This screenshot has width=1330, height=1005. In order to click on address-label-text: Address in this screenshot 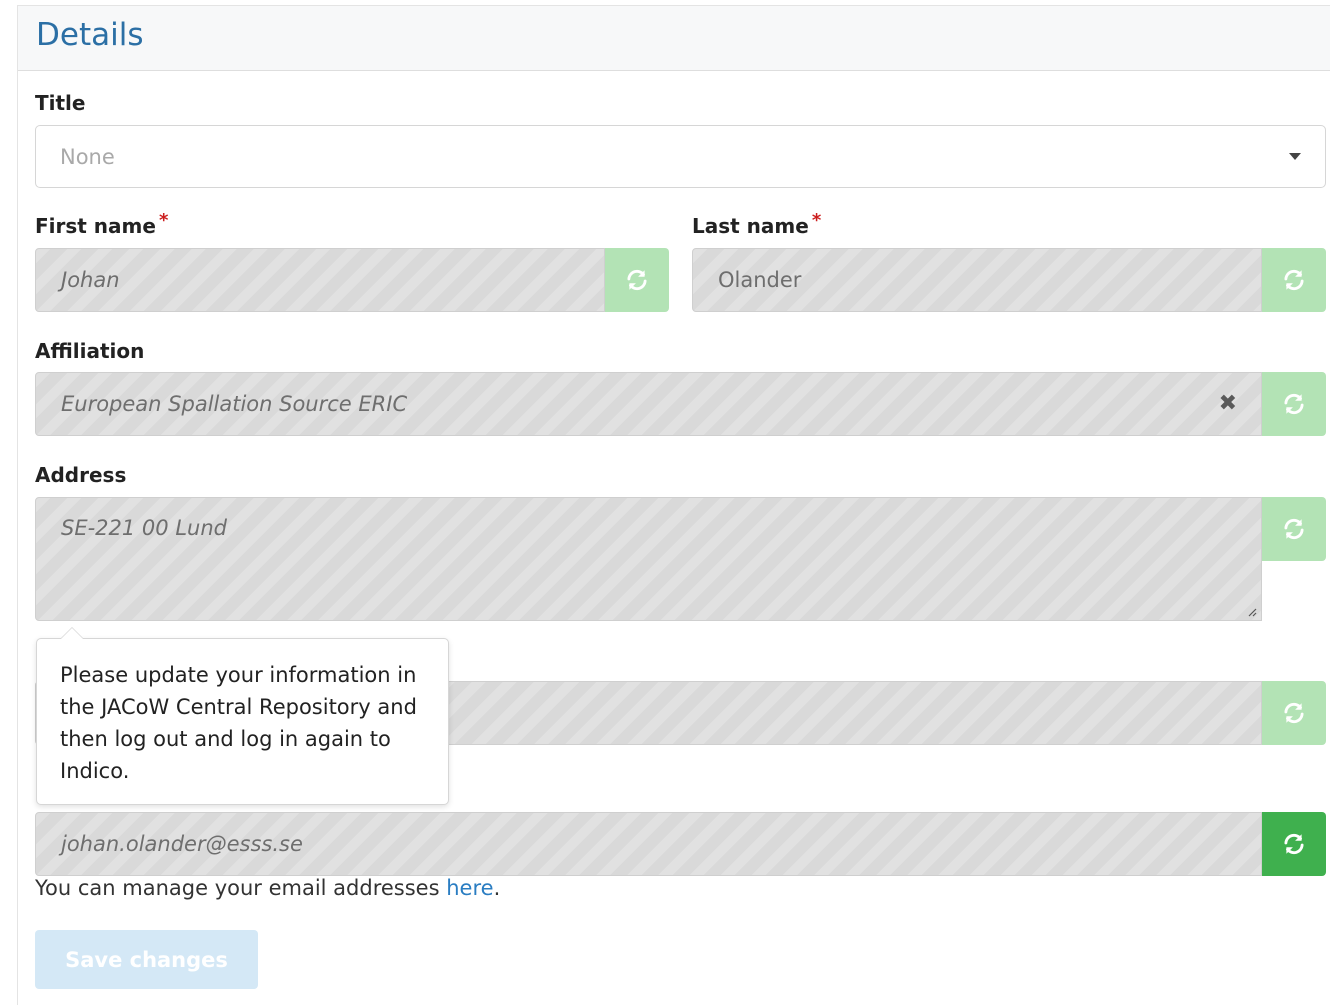, I will do `click(81, 475)`.